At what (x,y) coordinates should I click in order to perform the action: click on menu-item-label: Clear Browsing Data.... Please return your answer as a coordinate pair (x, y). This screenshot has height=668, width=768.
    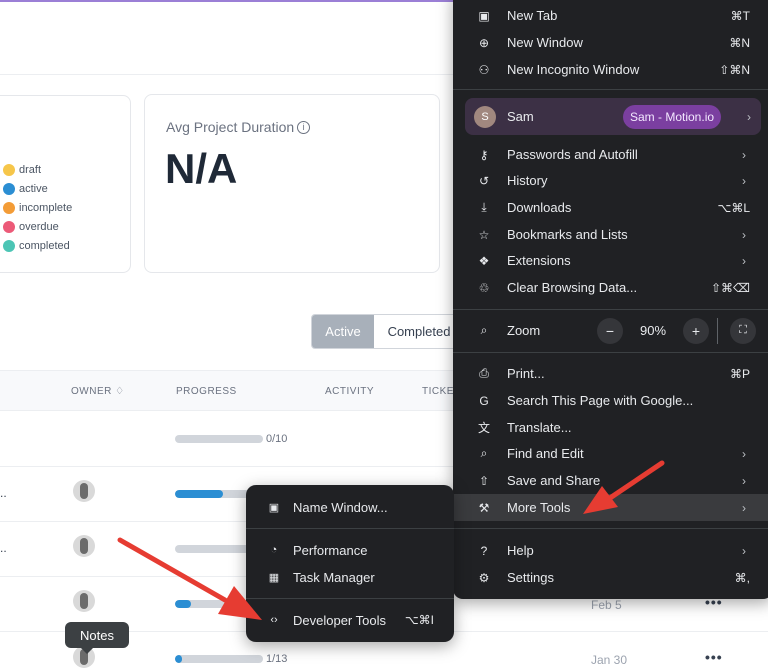
    Looking at the image, I should click on (572, 287).